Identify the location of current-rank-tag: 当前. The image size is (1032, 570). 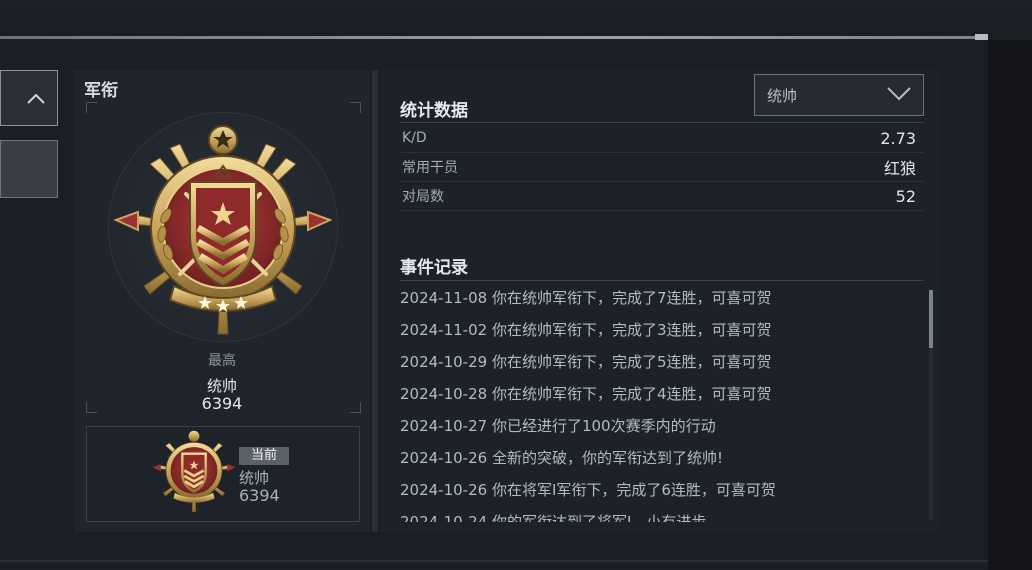
(264, 456).